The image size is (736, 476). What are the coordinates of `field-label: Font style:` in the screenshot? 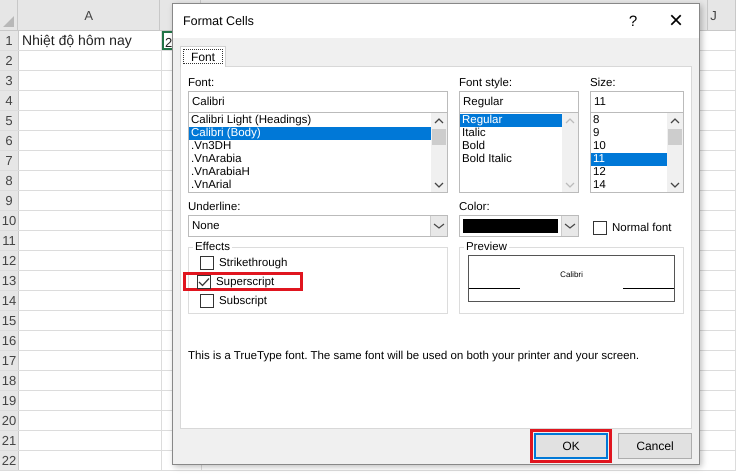 It's located at (486, 83).